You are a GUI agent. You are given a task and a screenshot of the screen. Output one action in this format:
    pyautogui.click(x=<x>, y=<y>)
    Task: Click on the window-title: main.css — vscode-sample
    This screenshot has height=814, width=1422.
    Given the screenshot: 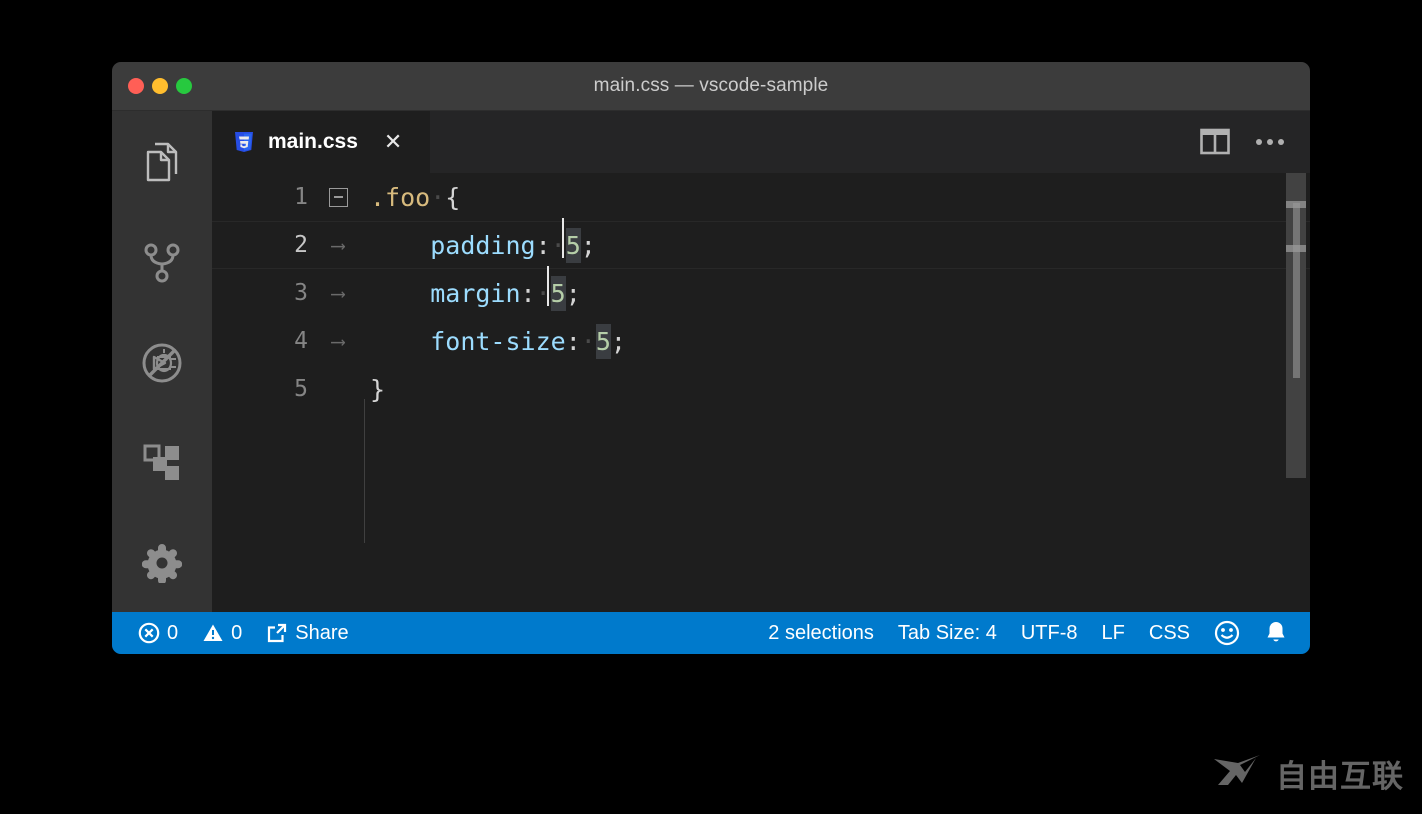 What is the action you would take?
    pyautogui.click(x=711, y=85)
    